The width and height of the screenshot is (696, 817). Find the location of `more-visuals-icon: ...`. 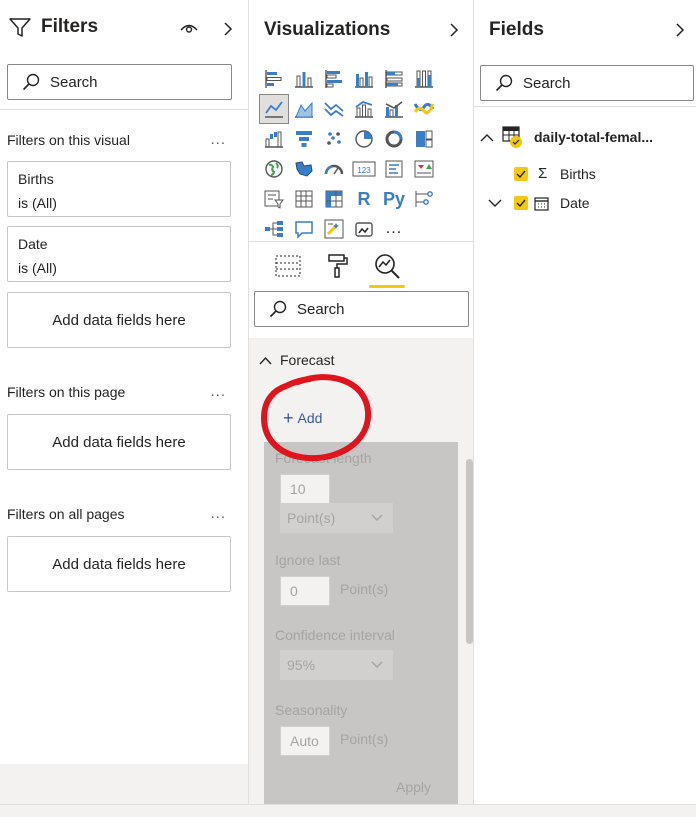

more-visuals-icon: ... is located at coordinates (394, 229).